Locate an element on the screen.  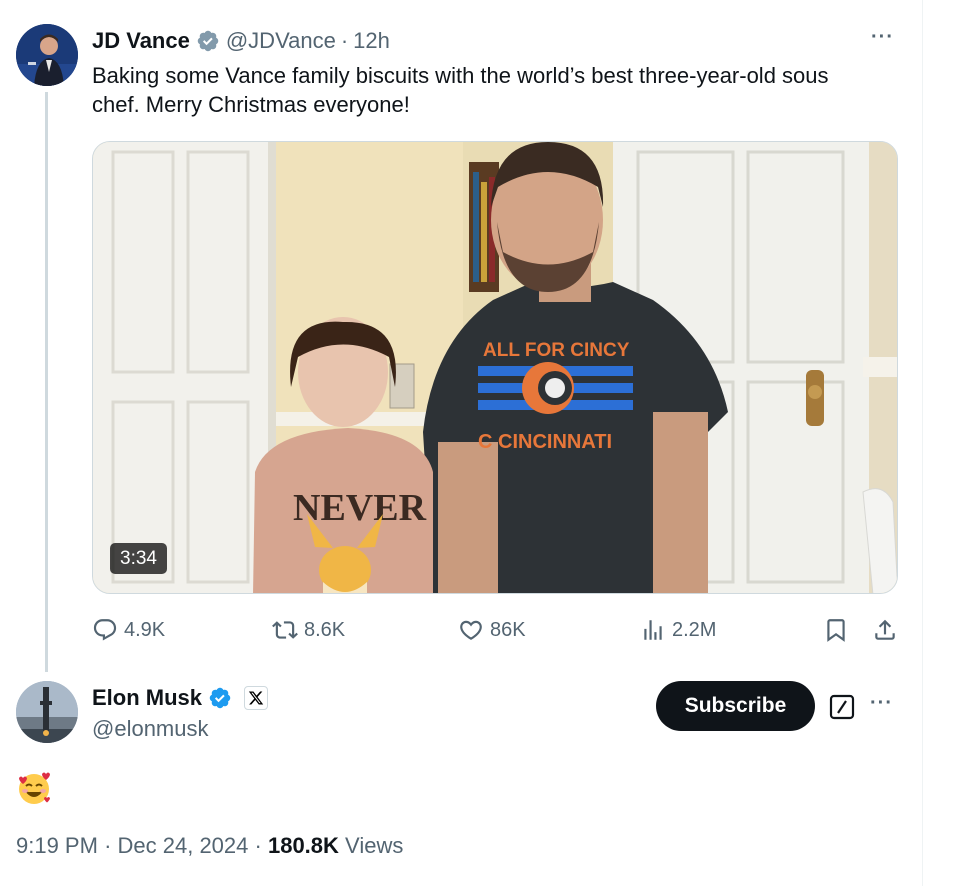
repost-count: 8.6K is located at coordinates (325, 629).